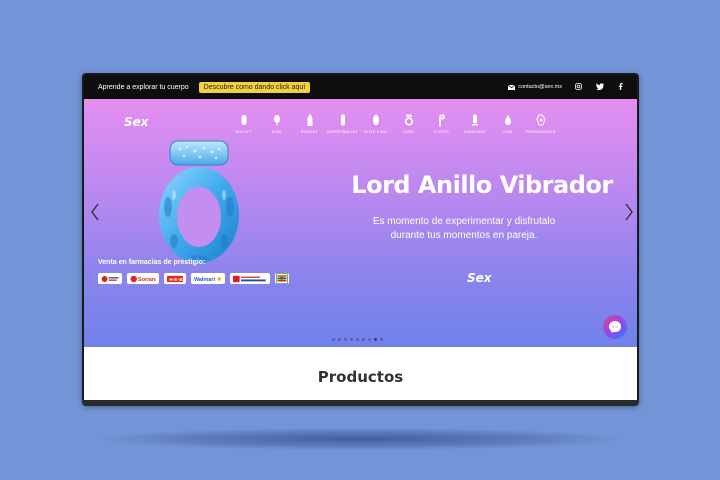 The width and height of the screenshot is (720, 480). What do you see at coordinates (512, 87) in the screenshot?
I see `mail-icon` at bounding box center [512, 87].